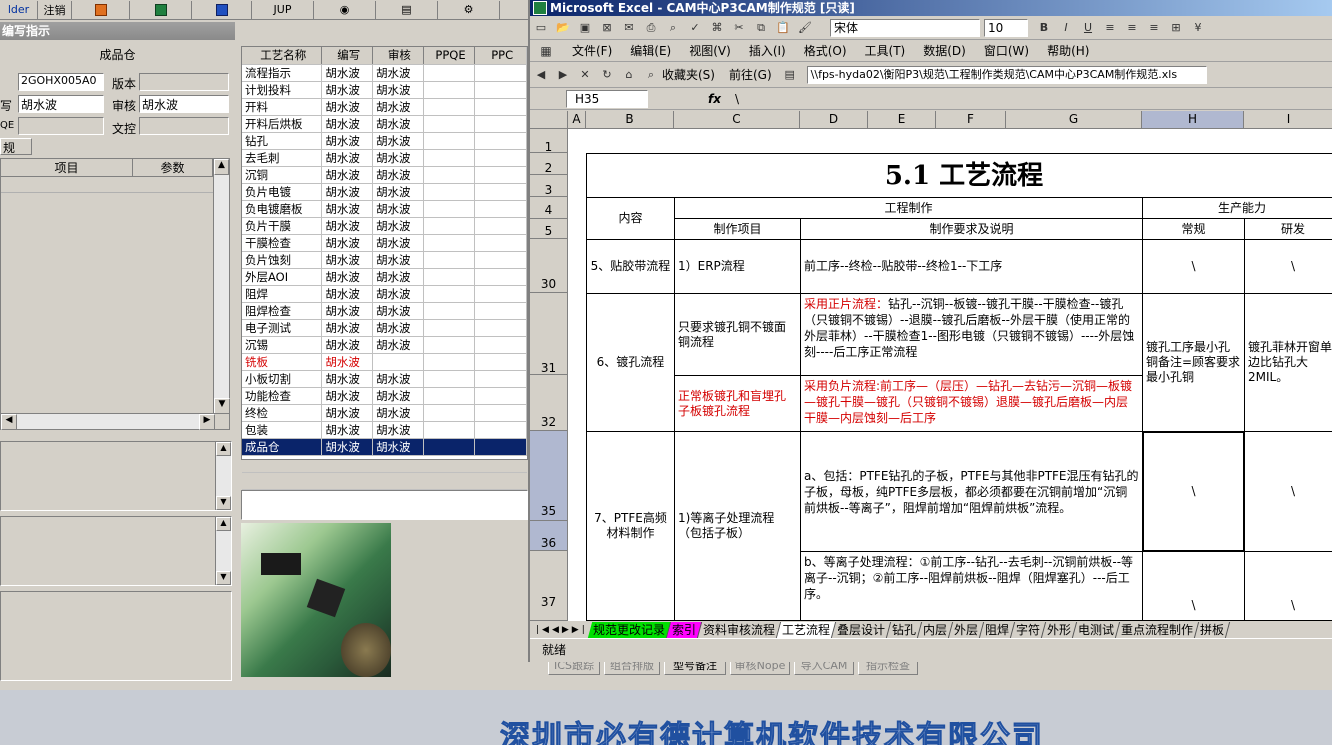 The width and height of the screenshot is (1332, 745). I want to click on process-note-field, so click(384, 505).